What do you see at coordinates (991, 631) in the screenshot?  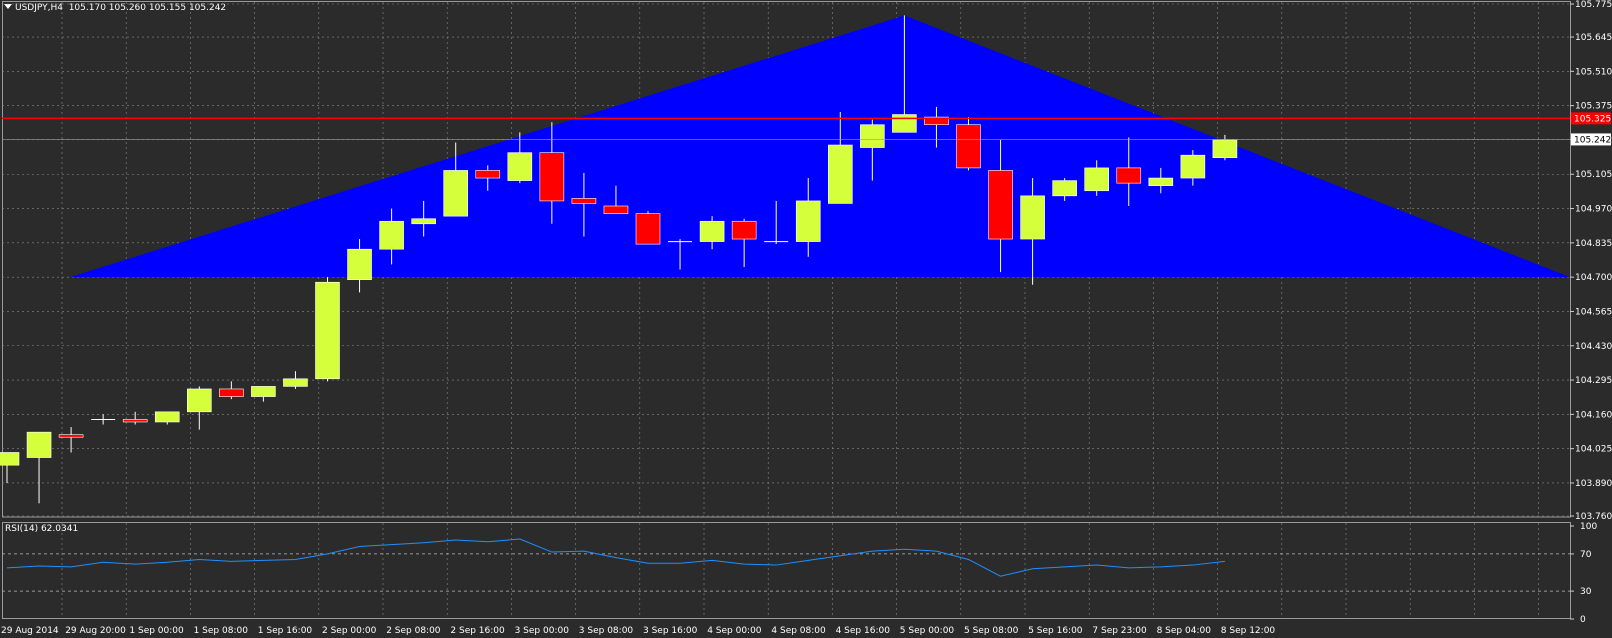 I see `x-tick-label: 5 Sep 08:00` at bounding box center [991, 631].